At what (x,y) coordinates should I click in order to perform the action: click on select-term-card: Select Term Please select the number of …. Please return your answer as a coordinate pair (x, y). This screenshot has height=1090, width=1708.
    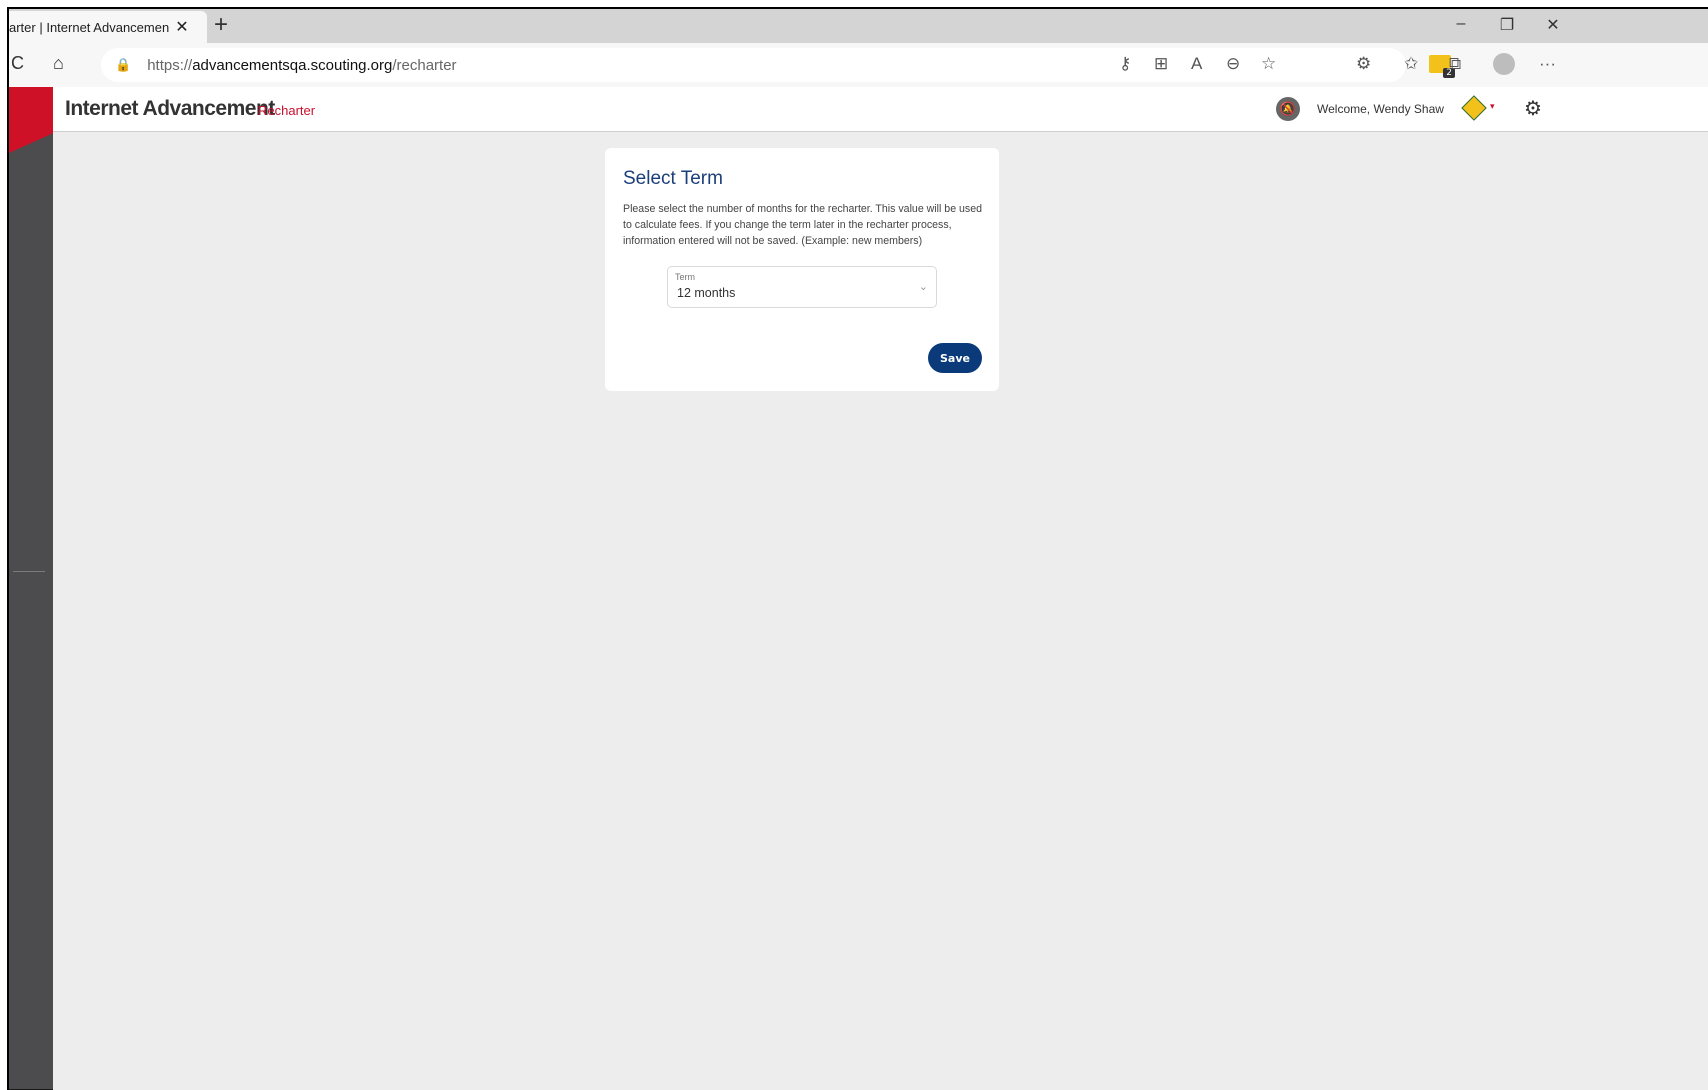
    Looking at the image, I should click on (802, 269).